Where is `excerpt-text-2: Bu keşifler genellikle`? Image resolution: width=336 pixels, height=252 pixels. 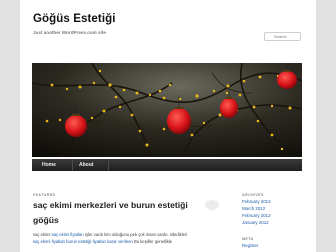
excerpt-text-2: Bu keşifler genellikle is located at coordinates (152, 241).